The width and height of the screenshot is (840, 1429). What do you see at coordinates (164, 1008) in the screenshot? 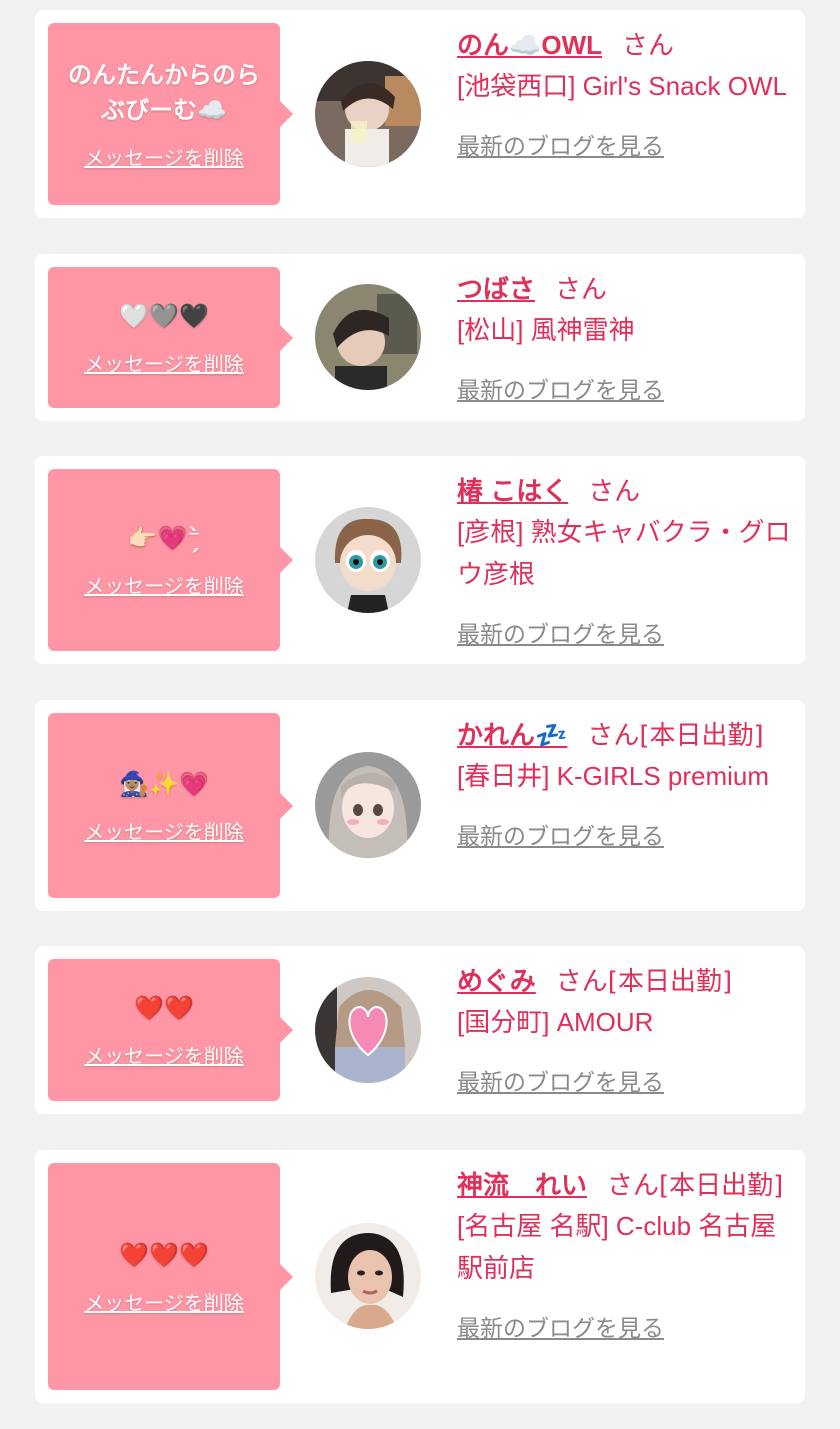
I see `message-text: ❤️❤️` at bounding box center [164, 1008].